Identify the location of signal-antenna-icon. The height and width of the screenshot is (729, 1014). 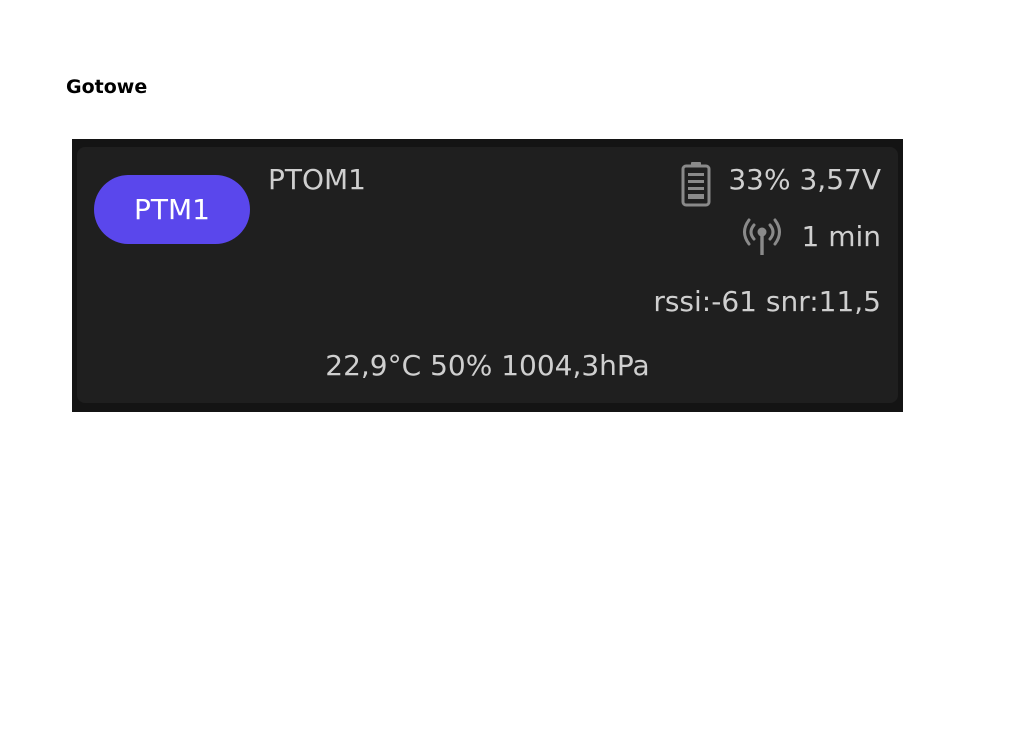
(762, 236).